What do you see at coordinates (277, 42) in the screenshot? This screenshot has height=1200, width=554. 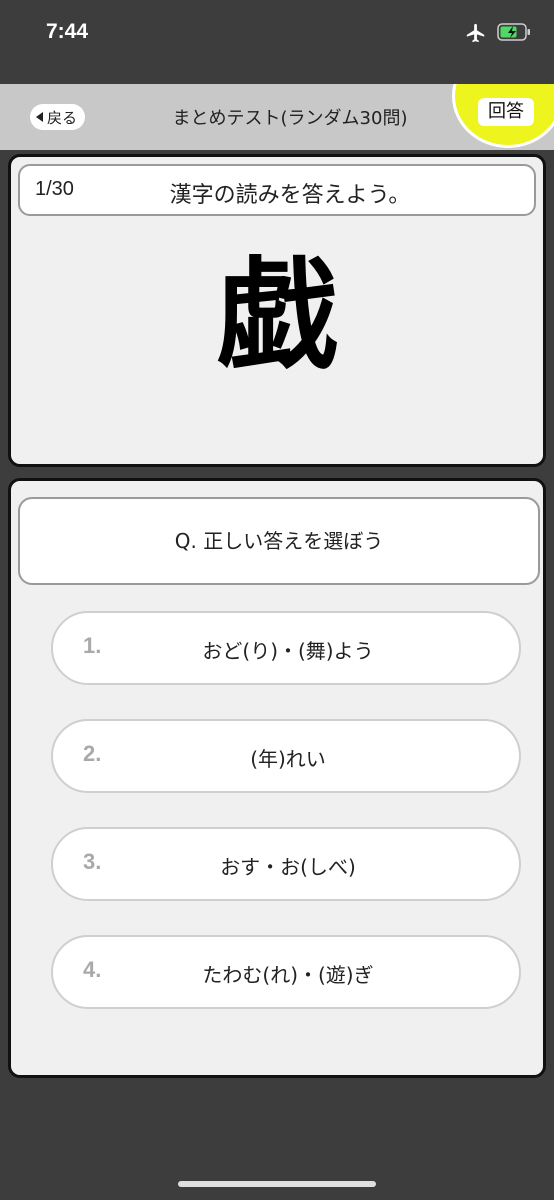 I see `status-bar: 7:44` at bounding box center [277, 42].